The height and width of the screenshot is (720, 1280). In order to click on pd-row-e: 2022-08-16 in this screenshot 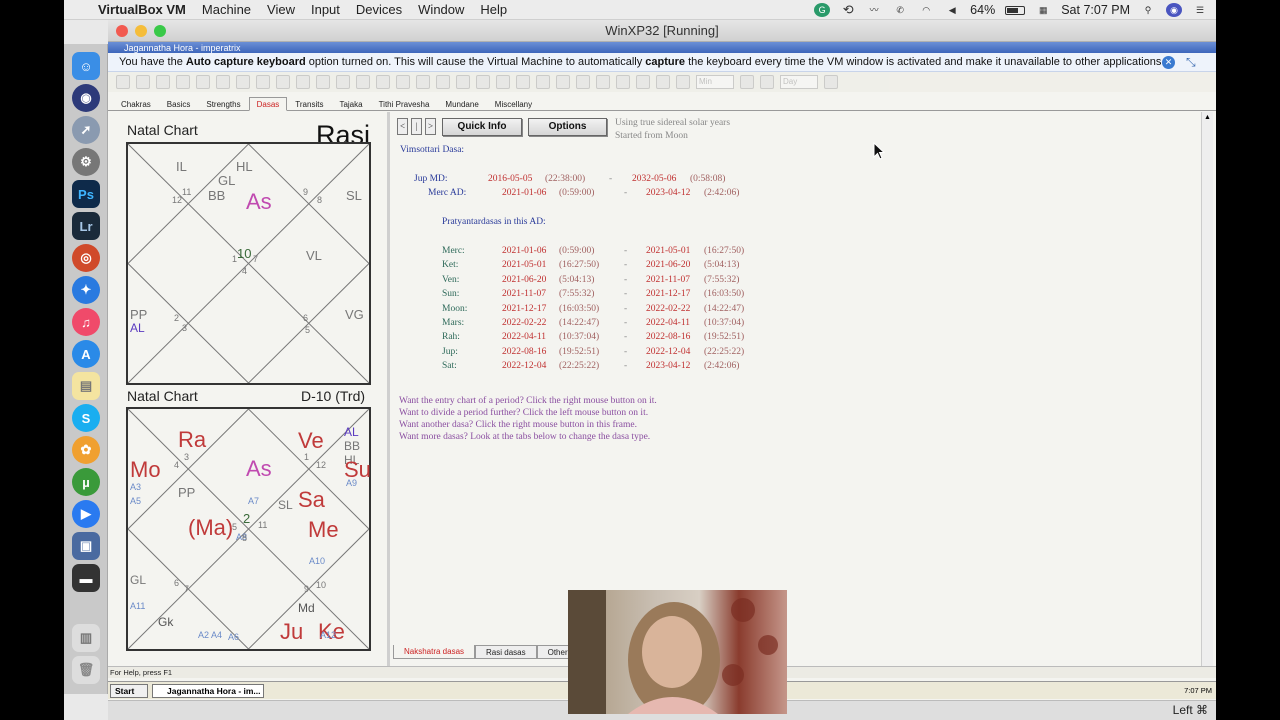, I will do `click(668, 337)`.